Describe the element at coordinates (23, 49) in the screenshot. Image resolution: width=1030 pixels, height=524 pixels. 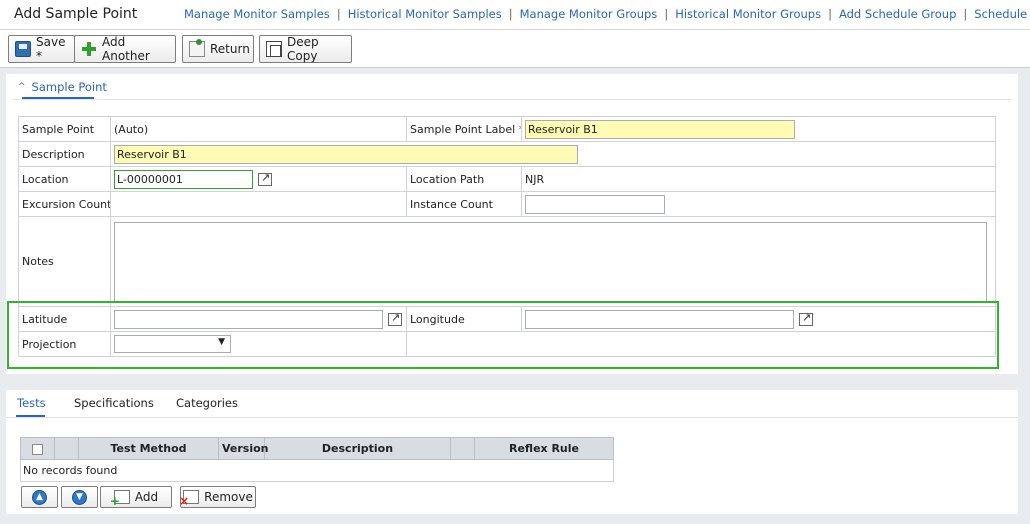
I see `save-icon` at that location.